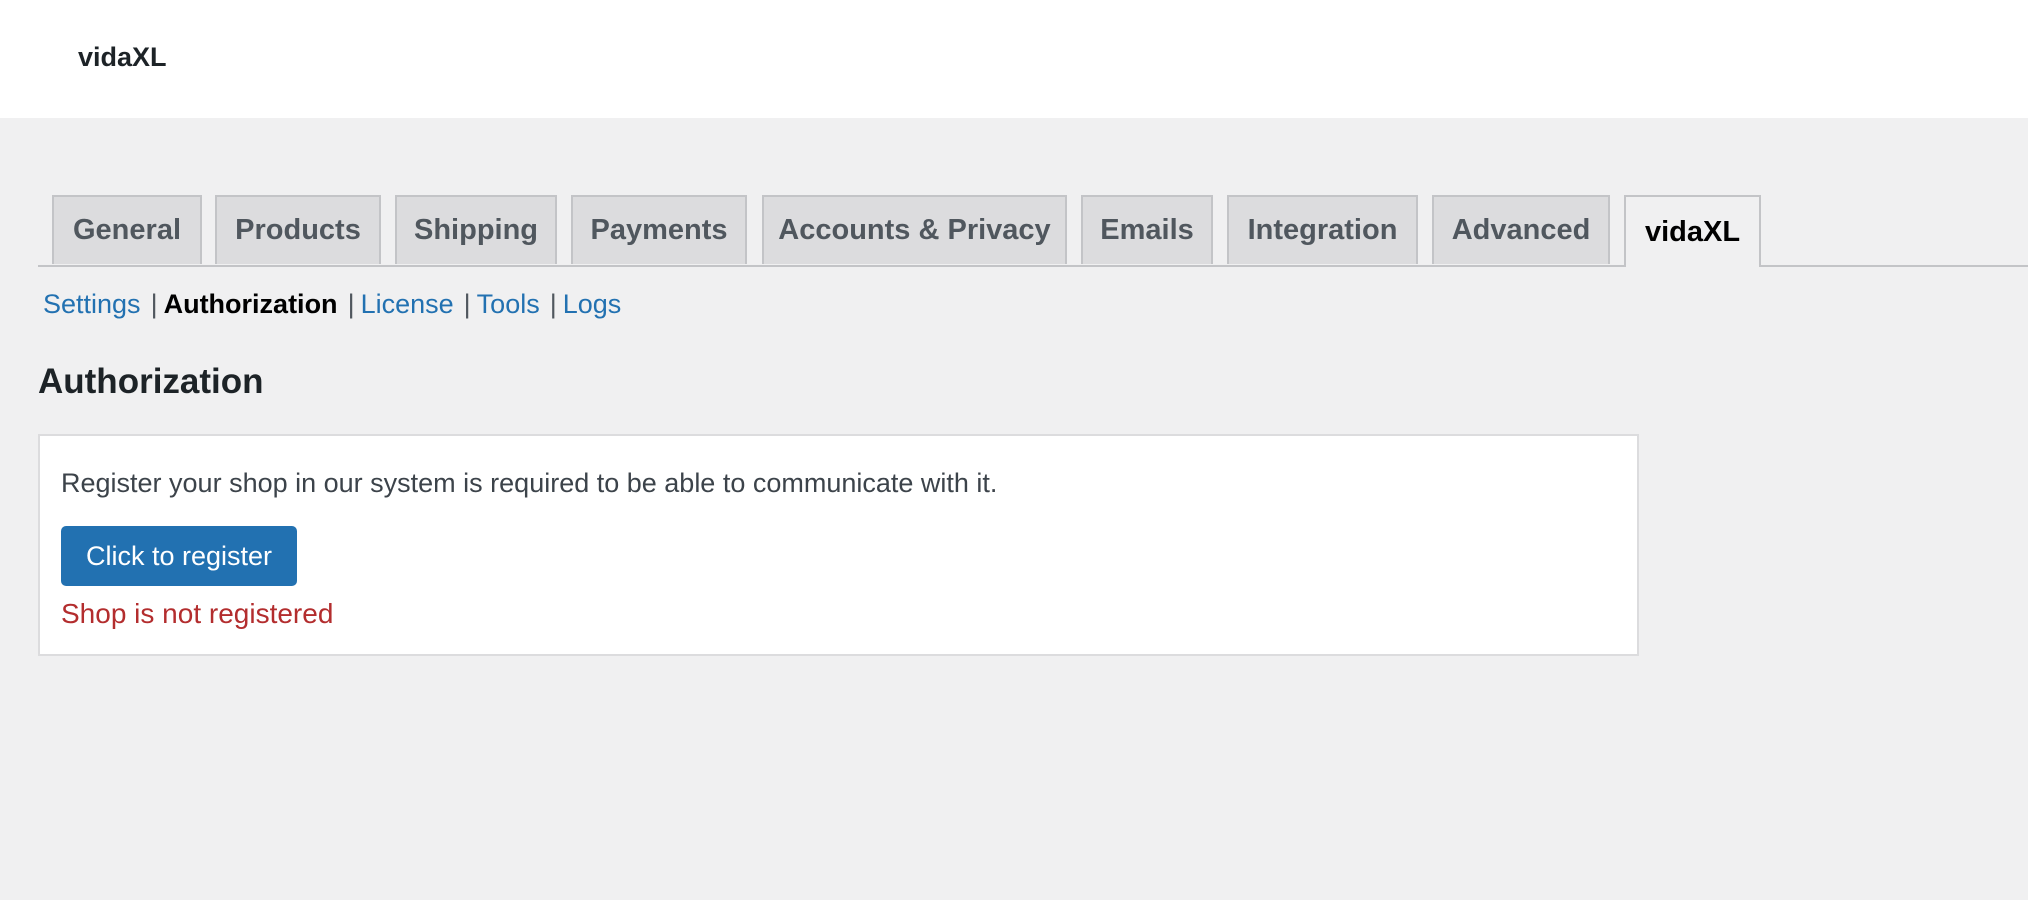  I want to click on subnav-logs: Logs, so click(592, 304).